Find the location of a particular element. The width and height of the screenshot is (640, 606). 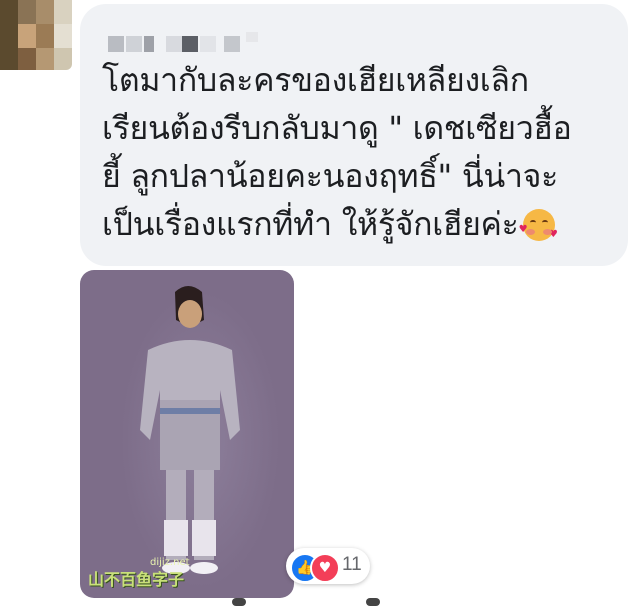

commenter-avatar is located at coordinates (36, 35).